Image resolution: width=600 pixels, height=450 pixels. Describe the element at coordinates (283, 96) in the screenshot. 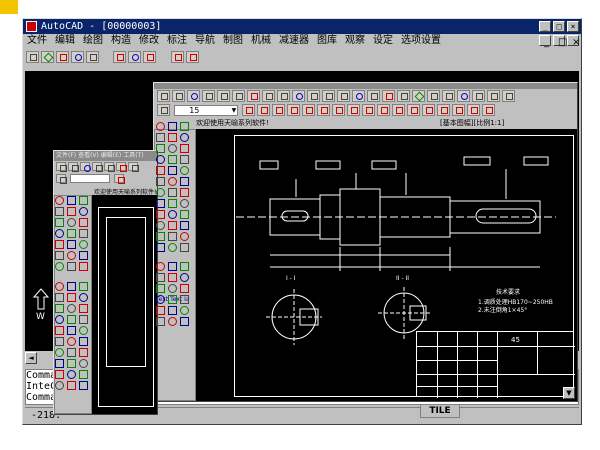

I see `pan-icon` at that location.